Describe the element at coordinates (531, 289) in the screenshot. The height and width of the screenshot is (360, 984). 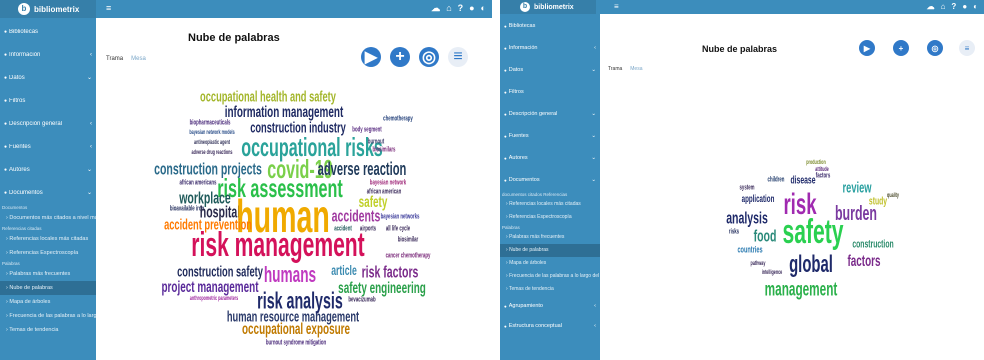
I see `sidebar-subitem-label: Temas de tendencia` at that location.